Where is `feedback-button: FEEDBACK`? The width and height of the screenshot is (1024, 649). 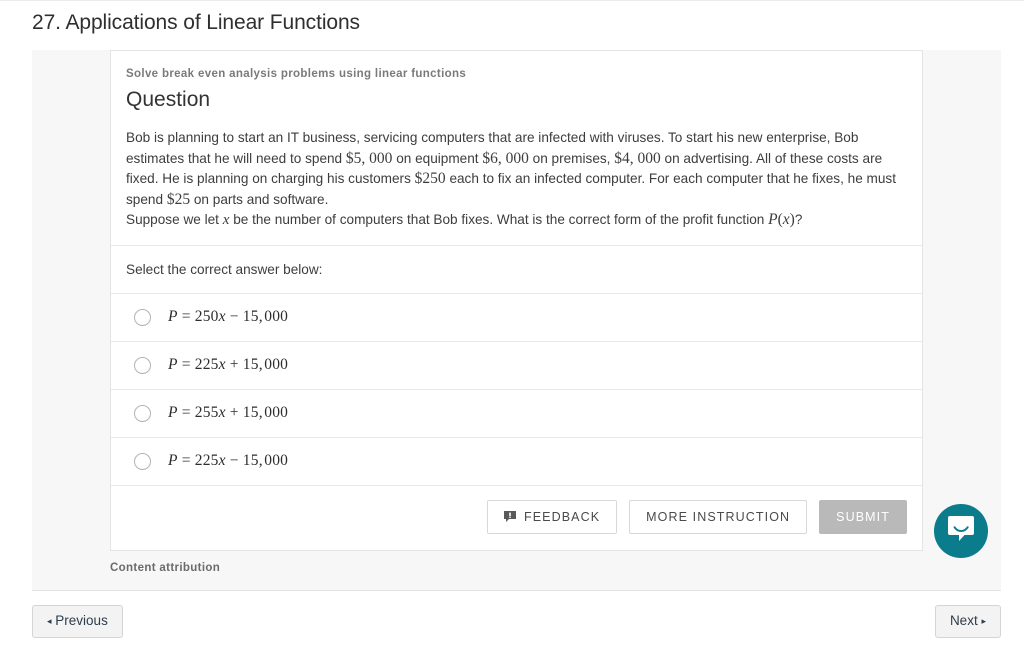 feedback-button: FEEDBACK is located at coordinates (552, 516).